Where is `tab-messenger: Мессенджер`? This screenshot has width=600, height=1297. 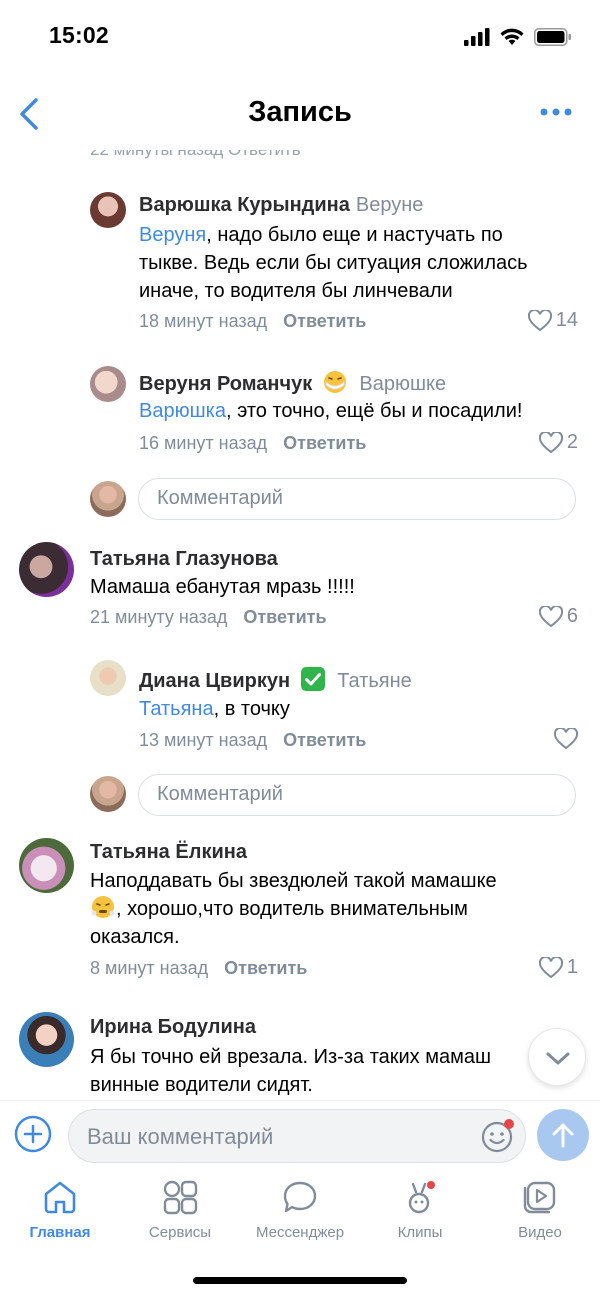 tab-messenger: Мессенджер is located at coordinates (300, 1213).